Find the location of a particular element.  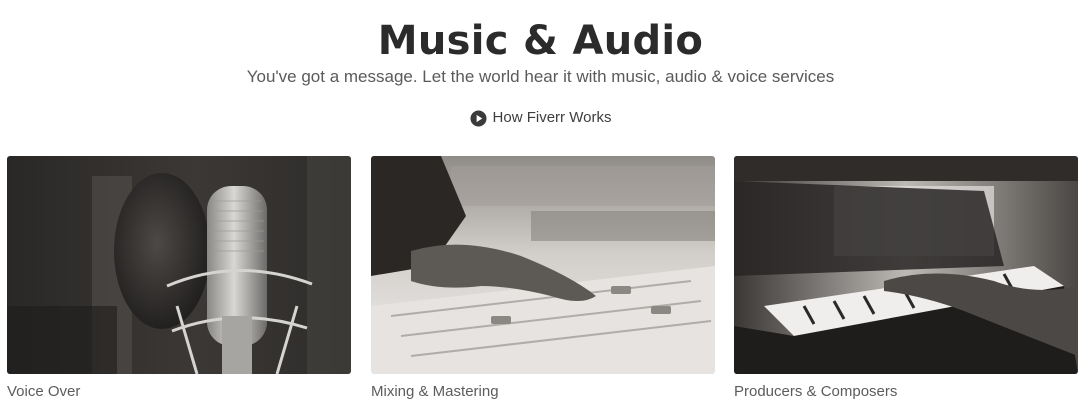

category-label: Producers & Composers is located at coordinates (816, 391).